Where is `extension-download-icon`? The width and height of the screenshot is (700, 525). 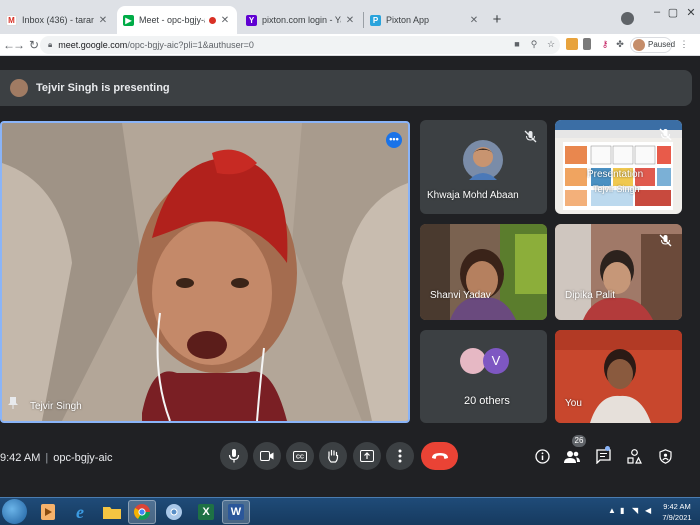
extension-download-icon is located at coordinates (572, 44).